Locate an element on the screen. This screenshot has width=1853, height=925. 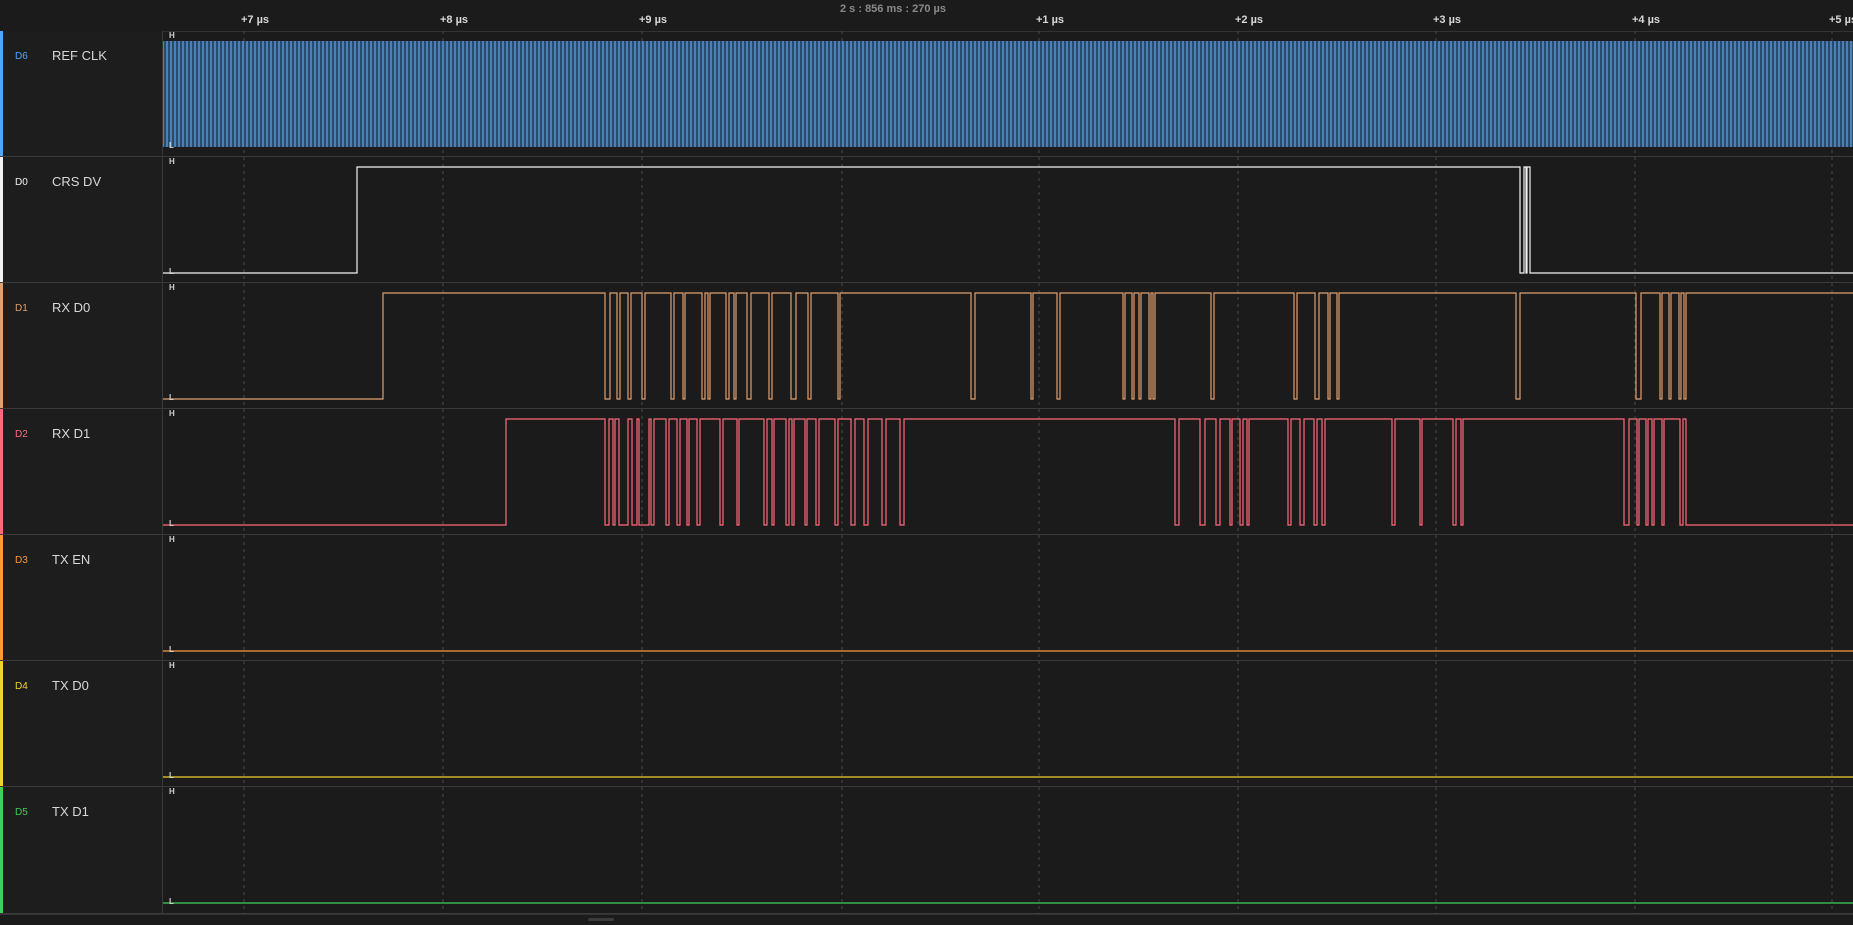
channel-name: RX D1 is located at coordinates (71, 433).